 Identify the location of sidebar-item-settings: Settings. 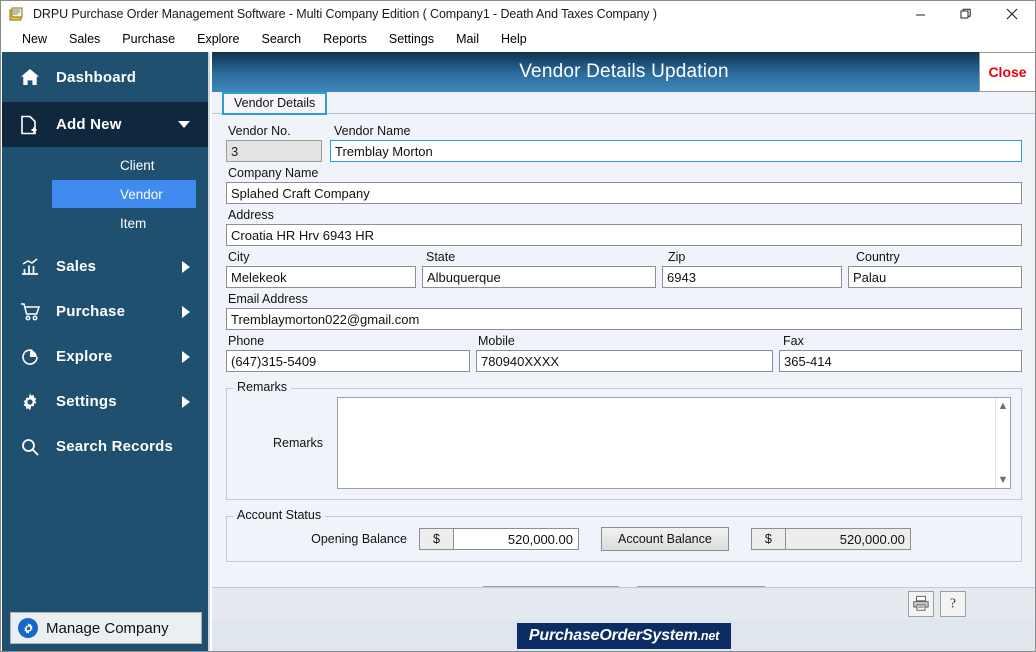
(105, 401).